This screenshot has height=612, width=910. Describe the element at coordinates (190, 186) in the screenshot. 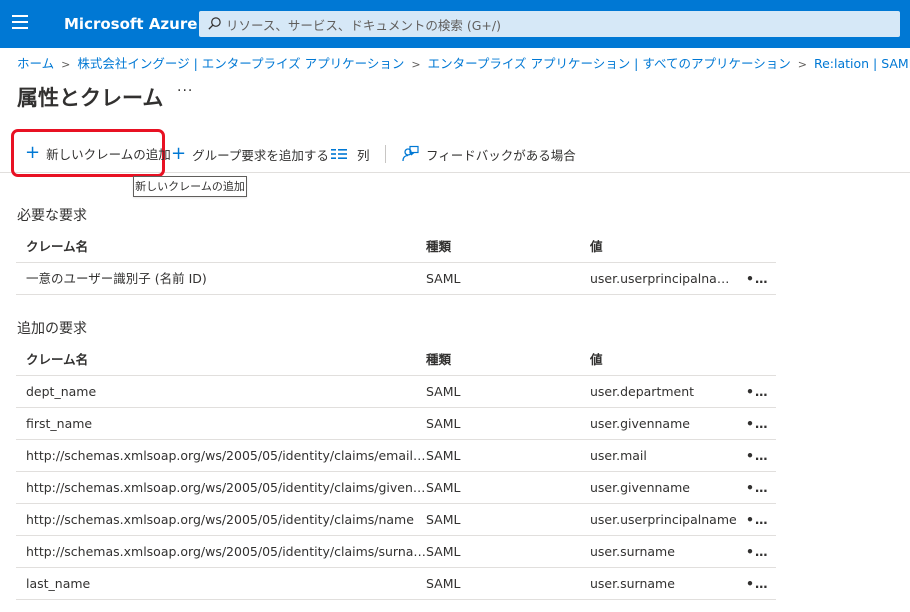

I see `add-claim-tooltip: 新しいクレームの追加` at that location.